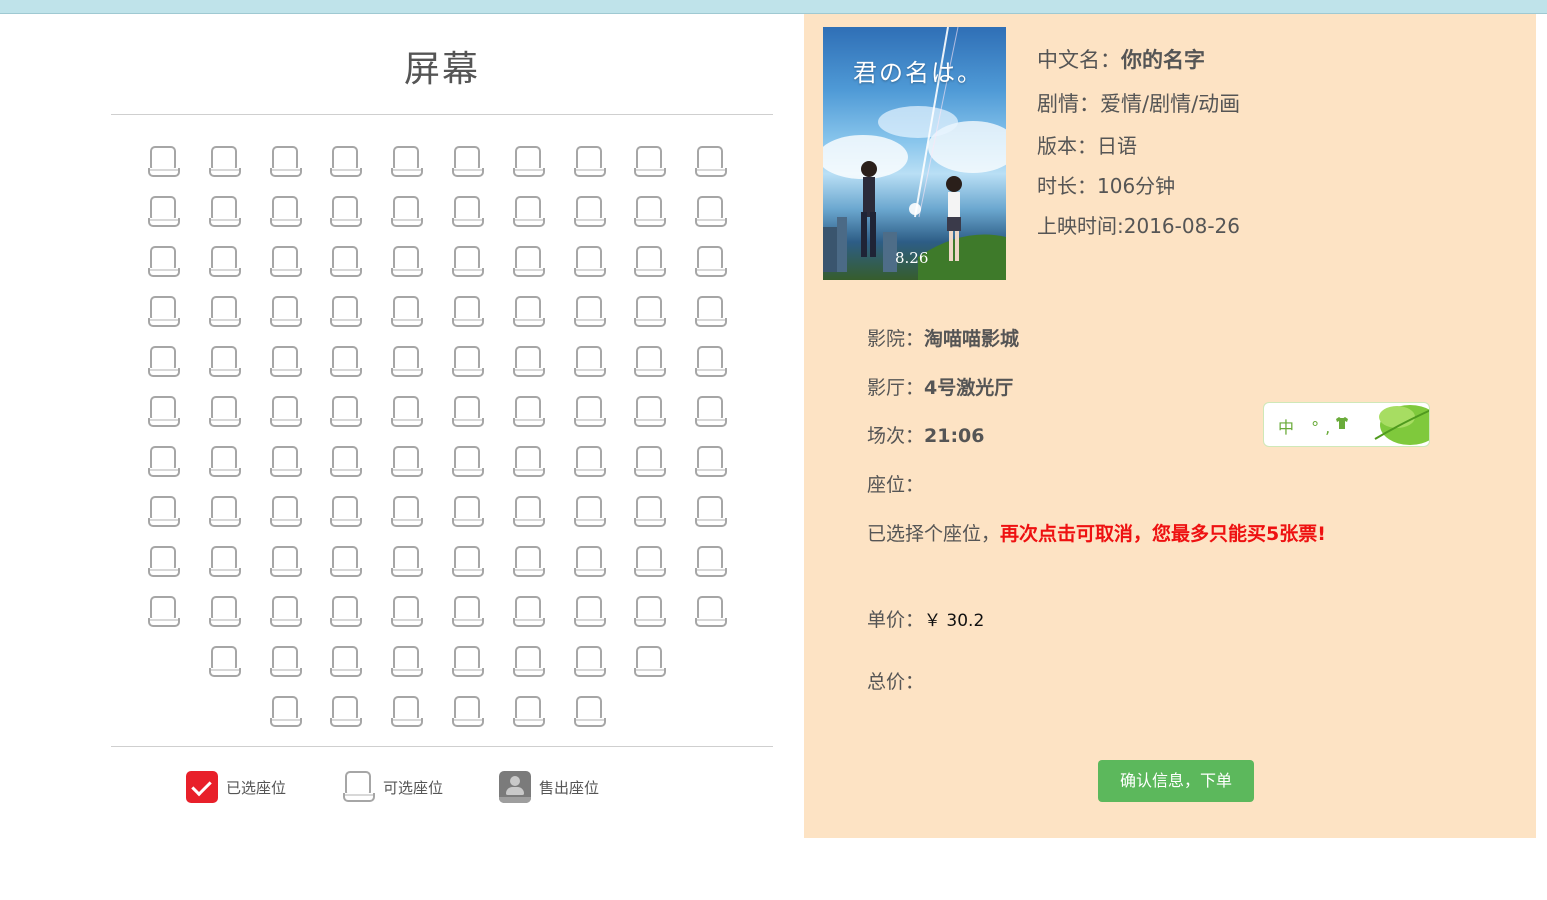 The image size is (1547, 900). What do you see at coordinates (164, 312) in the screenshot?
I see `seat-r4-c1` at bounding box center [164, 312].